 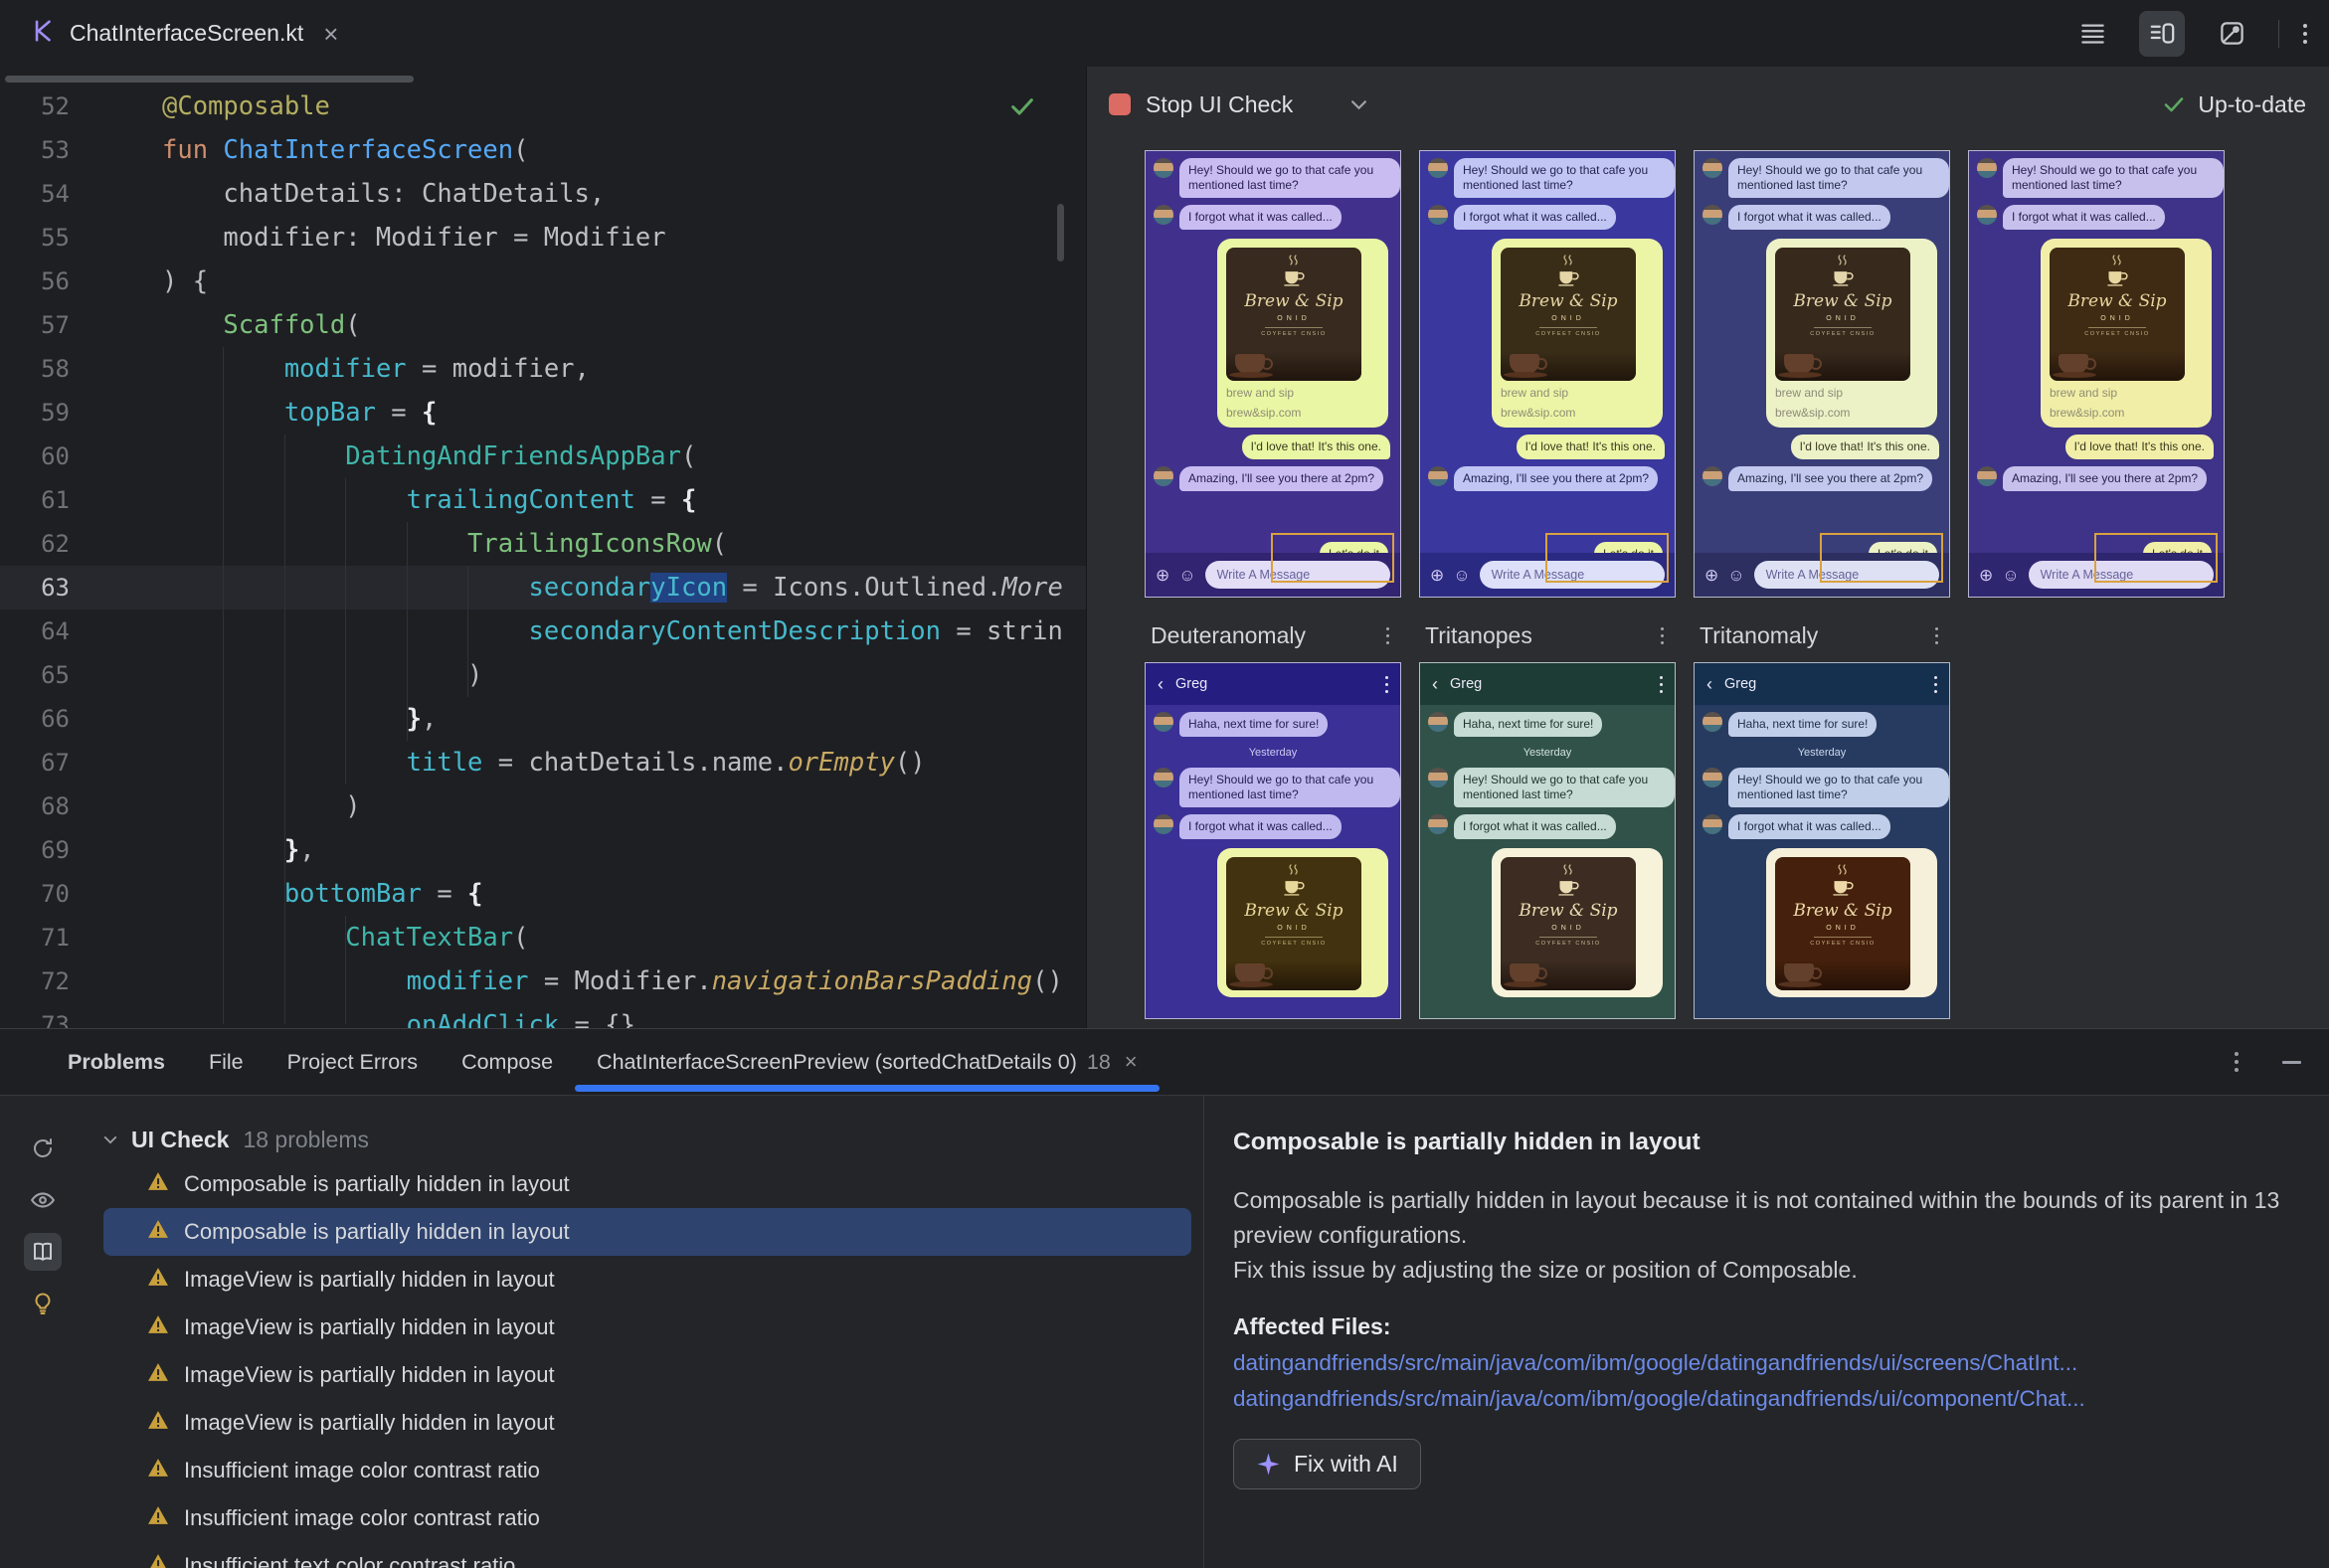 What do you see at coordinates (330, 34) in the screenshot?
I see `tab-close-icon: ×` at bounding box center [330, 34].